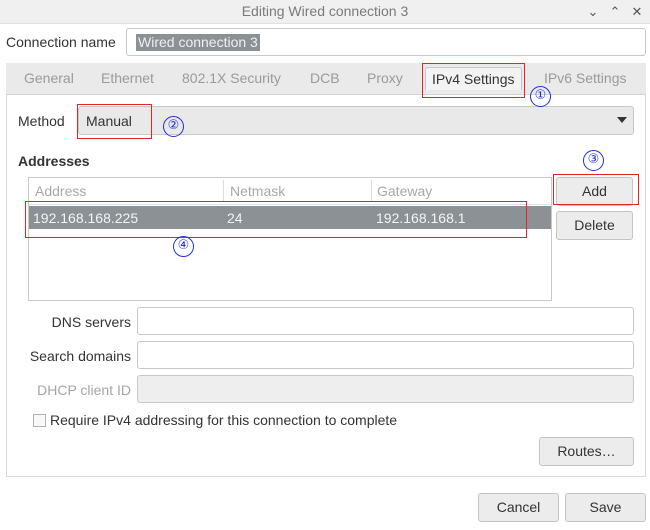 This screenshot has width=650, height=530. Describe the element at coordinates (91, 322) in the screenshot. I see `dns-servers-label: DNS servers` at that location.